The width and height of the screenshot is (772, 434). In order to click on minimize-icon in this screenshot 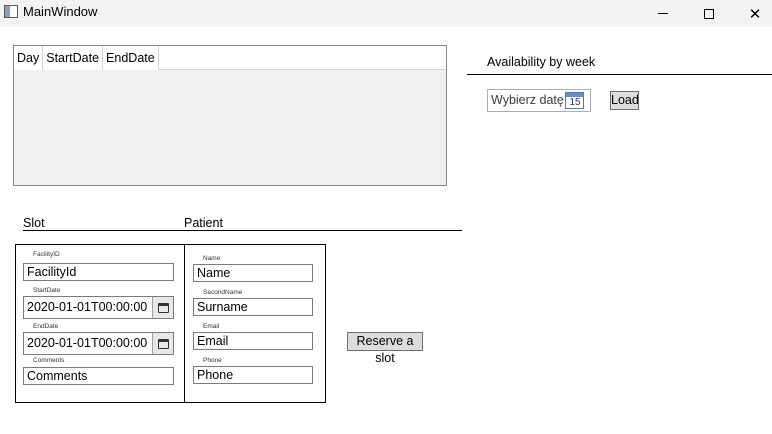, I will do `click(663, 13)`.